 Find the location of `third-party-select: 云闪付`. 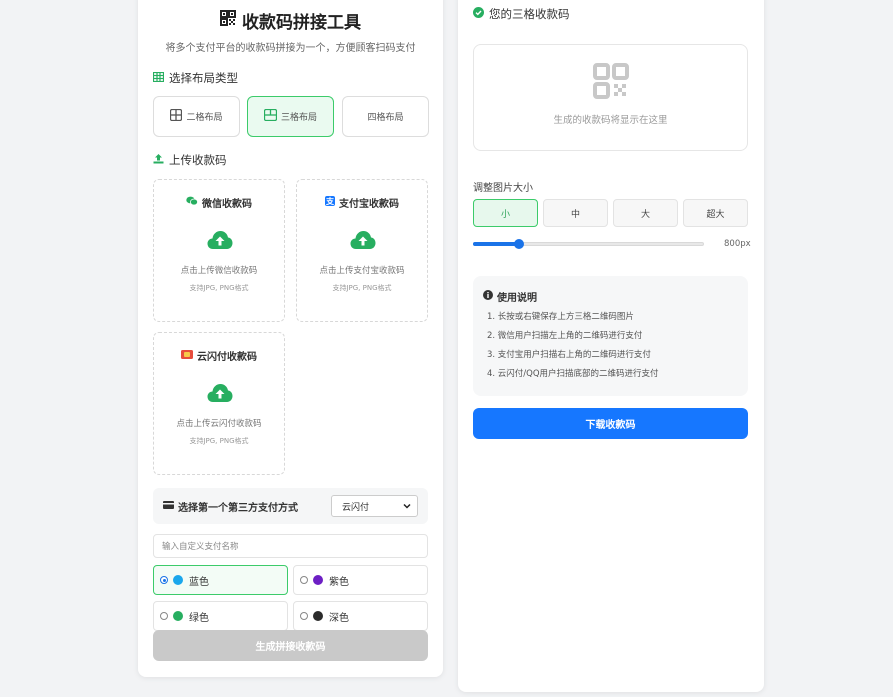

third-party-select: 云闪付 is located at coordinates (374, 506).